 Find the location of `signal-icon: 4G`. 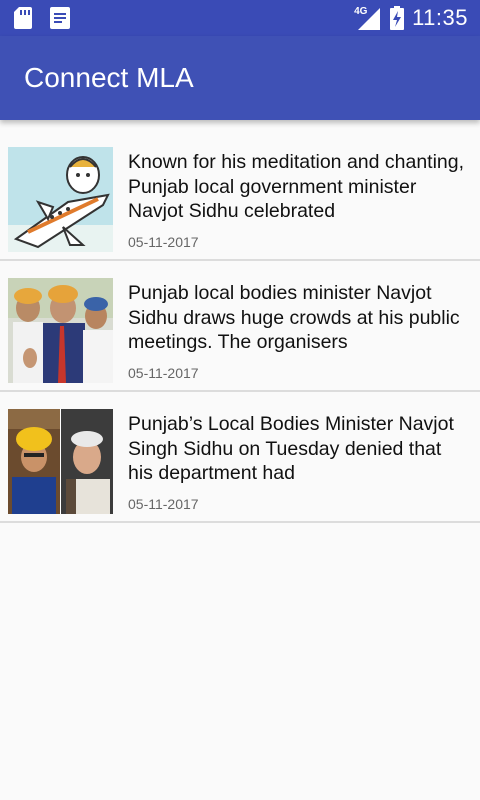

signal-icon: 4G is located at coordinates (368, 18).